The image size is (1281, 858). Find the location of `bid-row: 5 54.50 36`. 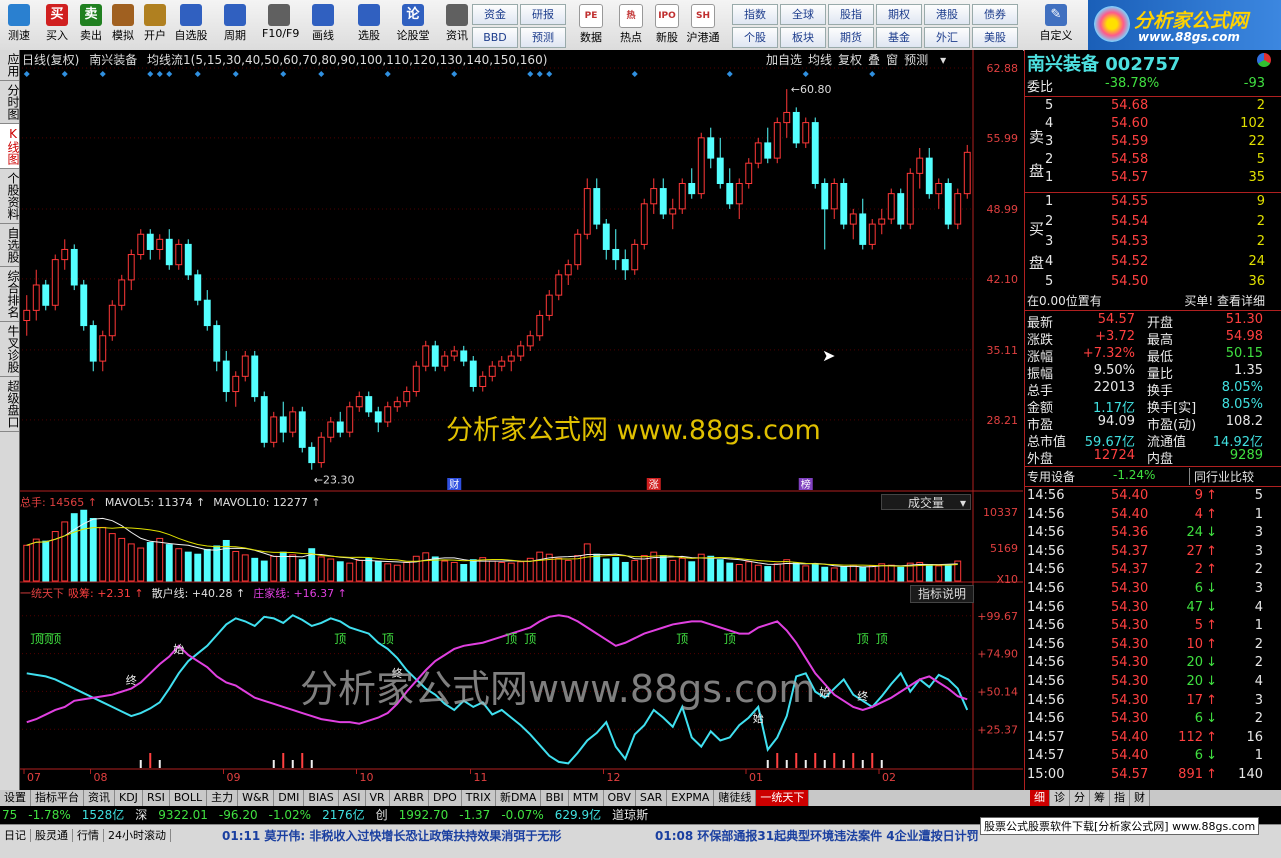

bid-row: 5 54.50 36 is located at coordinates (1145, 283).